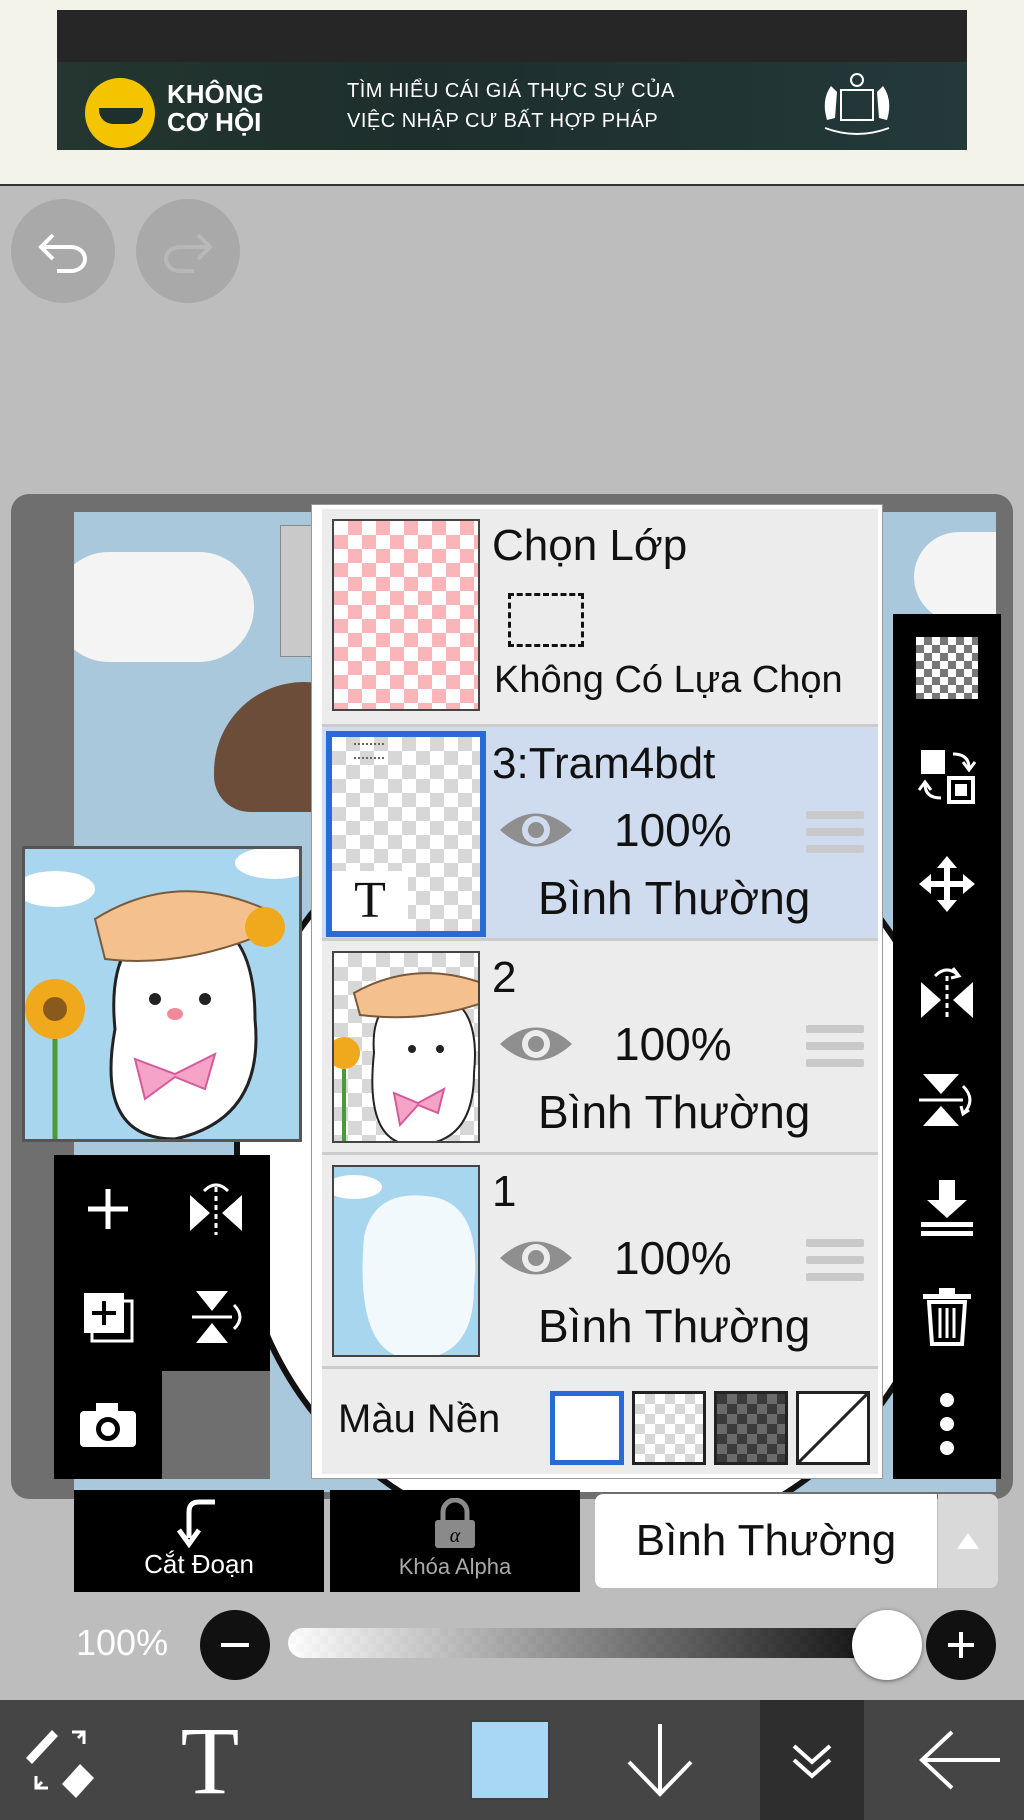  What do you see at coordinates (674, 898) in the screenshot?
I see `layer-blend-mode: Bình Thường` at bounding box center [674, 898].